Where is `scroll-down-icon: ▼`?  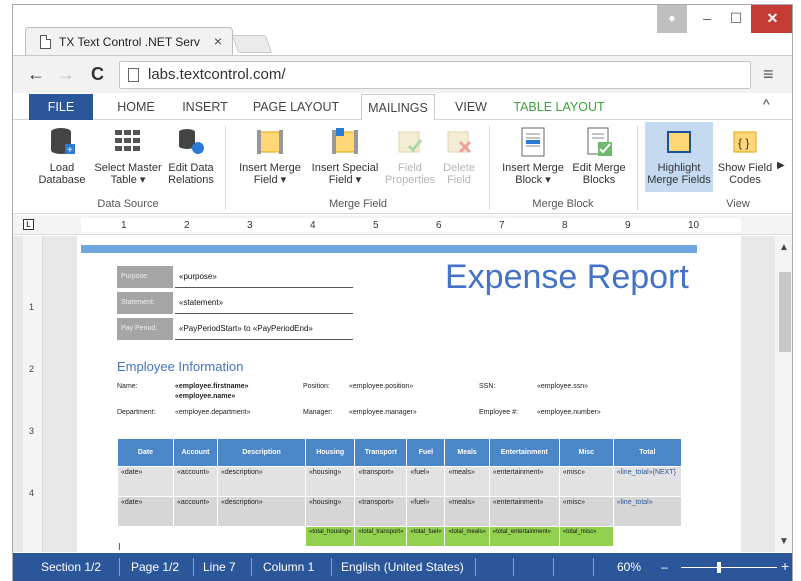 scroll-down-icon: ▼ is located at coordinates (784, 541).